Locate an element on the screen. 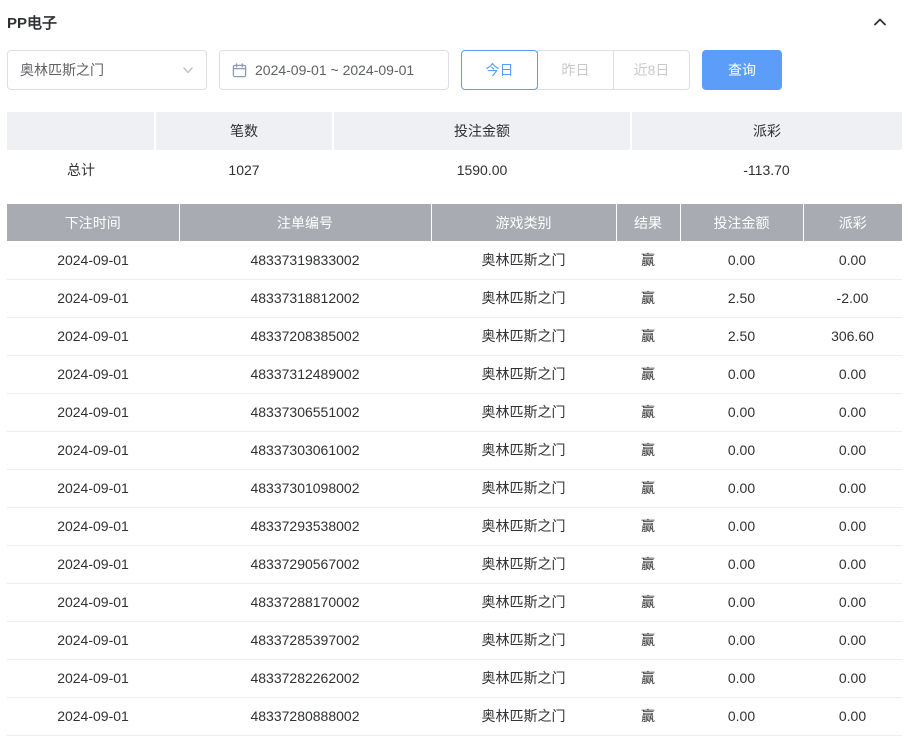  collapse-button is located at coordinates (880, 22).